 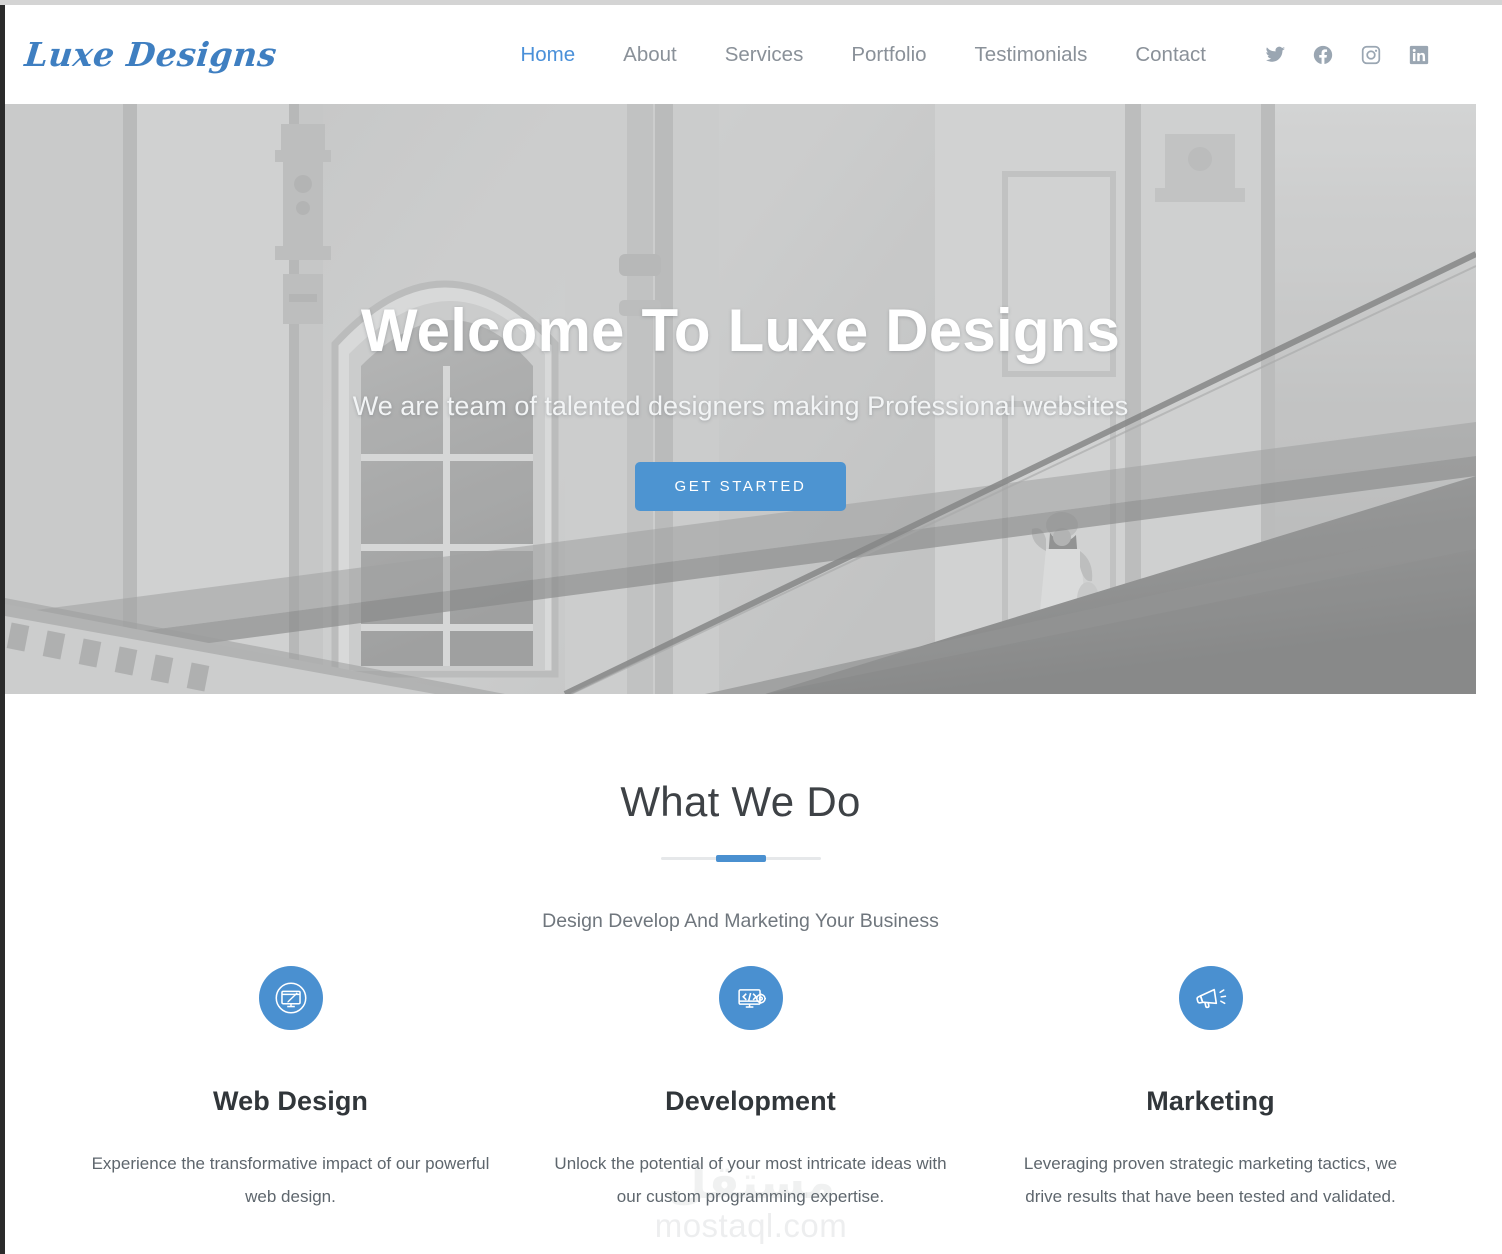 I want to click on instagram-icon, so click(x=1371, y=55).